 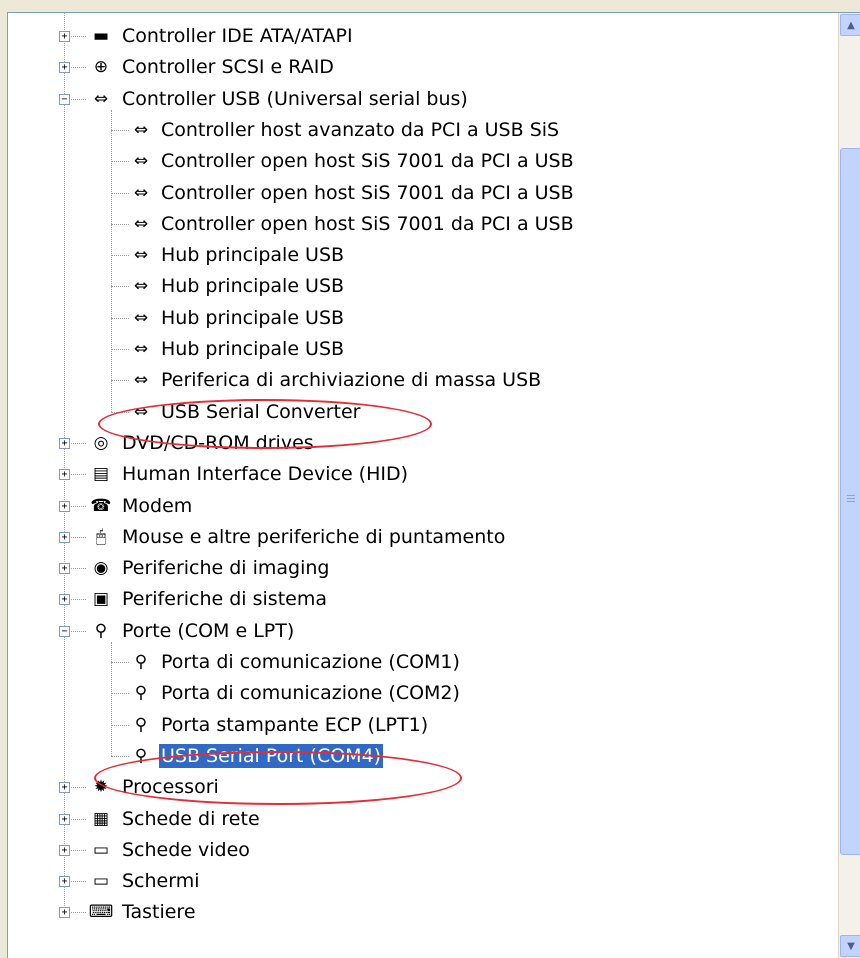 I want to click on tree-category-item: + ◉ Periferiche di imaging, so click(x=418, y=568).